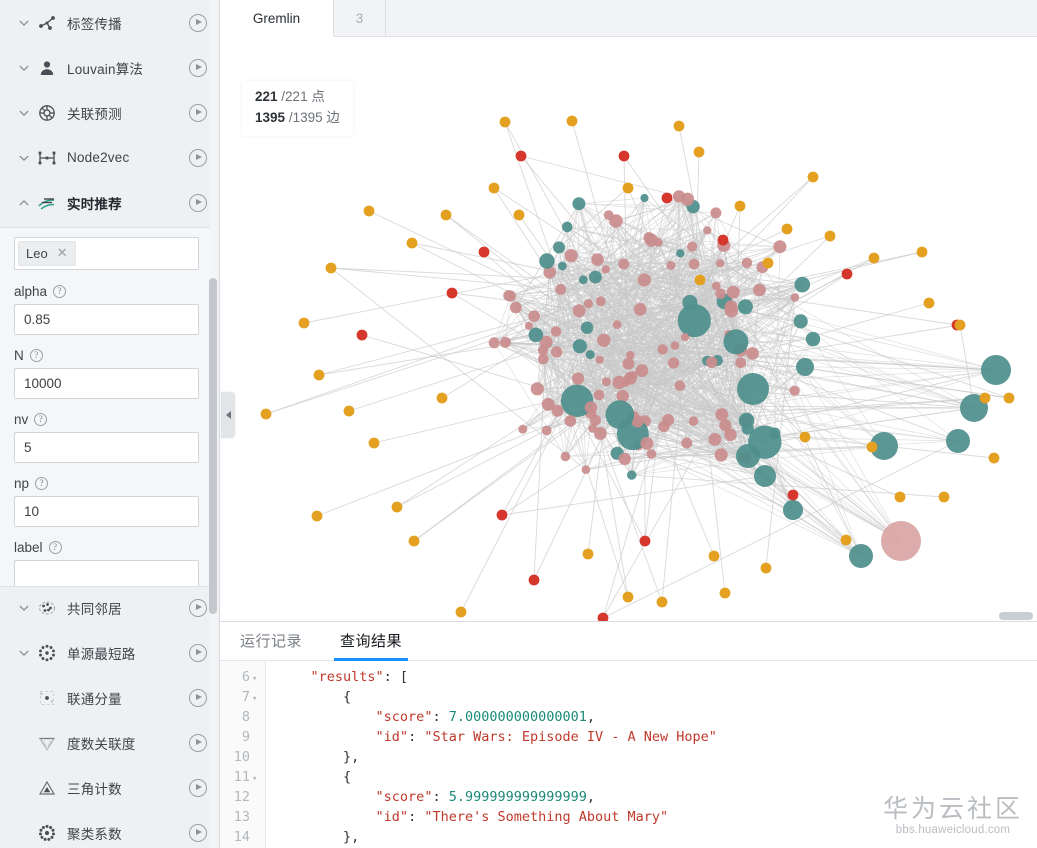 The height and width of the screenshot is (848, 1037). Describe the element at coordinates (106, 547) in the screenshot. I see `field-label-label: label?` at that location.